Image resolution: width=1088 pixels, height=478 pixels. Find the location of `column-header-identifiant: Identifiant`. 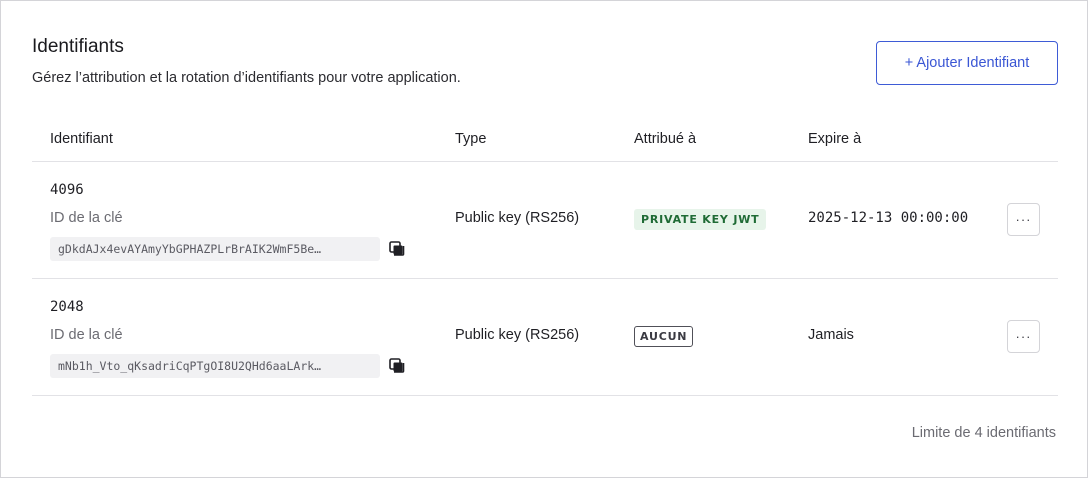

column-header-identifiant: Identifiant is located at coordinates (81, 139).